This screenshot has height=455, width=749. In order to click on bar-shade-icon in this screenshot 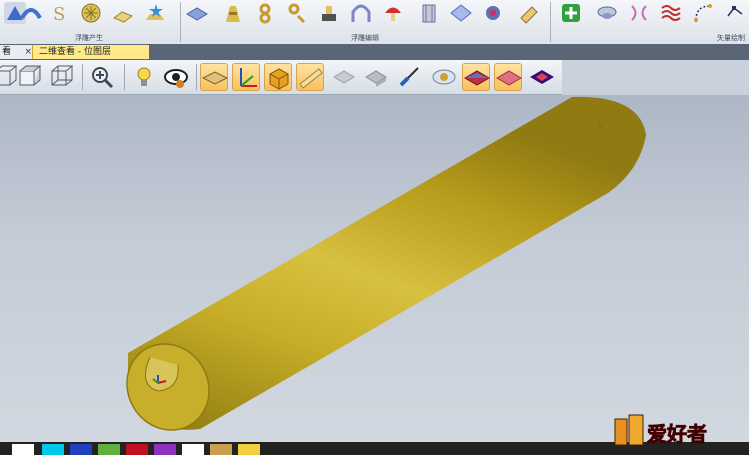, I will do `click(310, 77)`.